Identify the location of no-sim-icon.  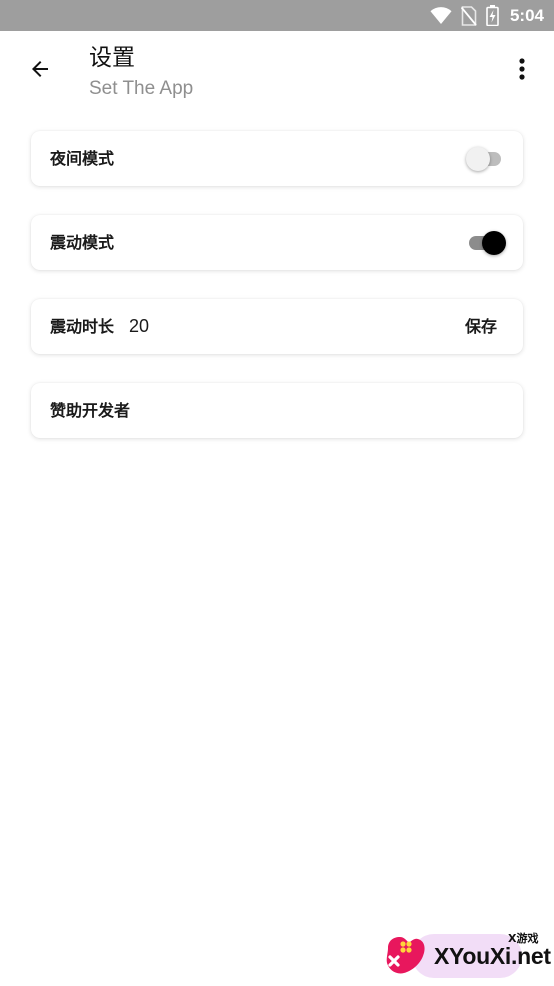
(468, 15).